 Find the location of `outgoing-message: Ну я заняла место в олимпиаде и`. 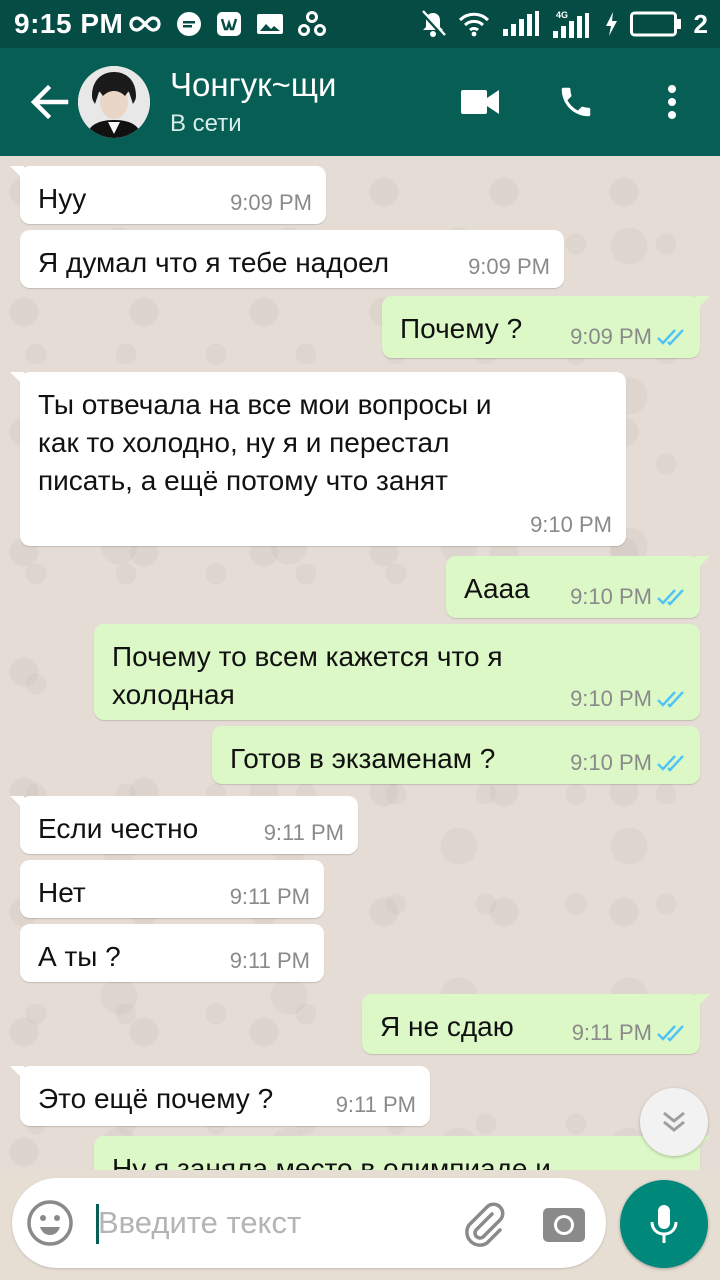

outgoing-message: Ну я заняла место в олимпиаде и is located at coordinates (402, 1153).